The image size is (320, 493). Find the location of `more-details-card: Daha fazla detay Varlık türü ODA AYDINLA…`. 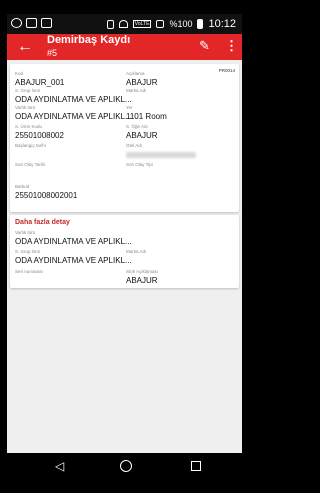

more-details-card: Daha fazla detay Varlık türü ODA AYDINLA… is located at coordinates (124, 251).